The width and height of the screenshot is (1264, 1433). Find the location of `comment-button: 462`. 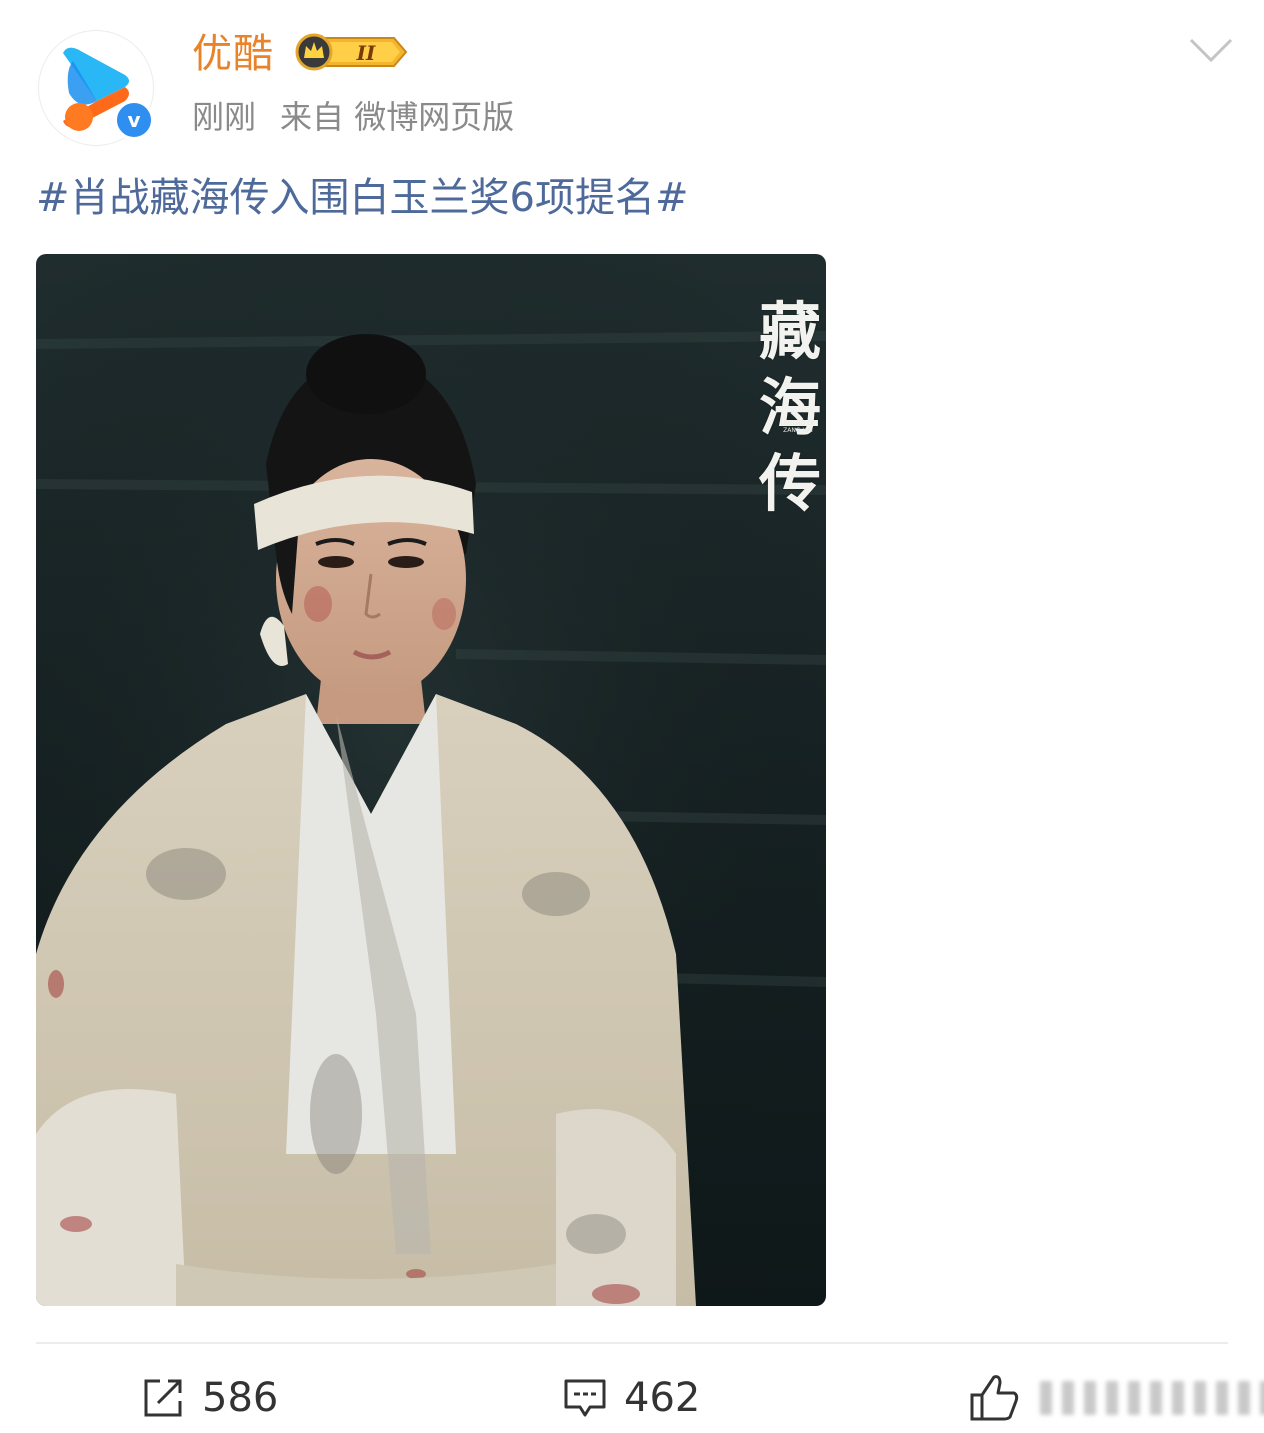

comment-button: 462 is located at coordinates (631, 1398).